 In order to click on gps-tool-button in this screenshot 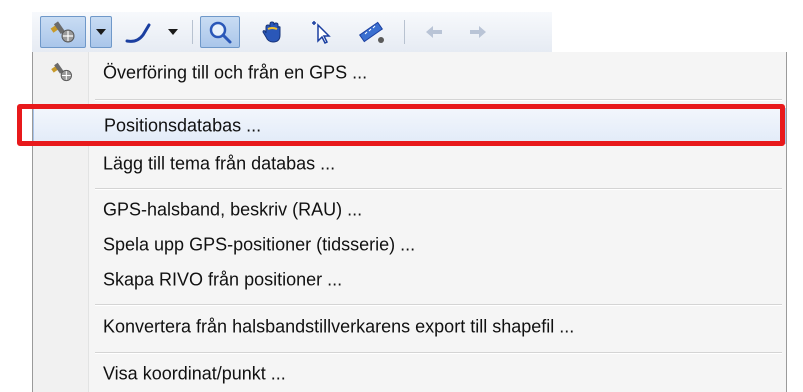, I will do `click(63, 32)`.